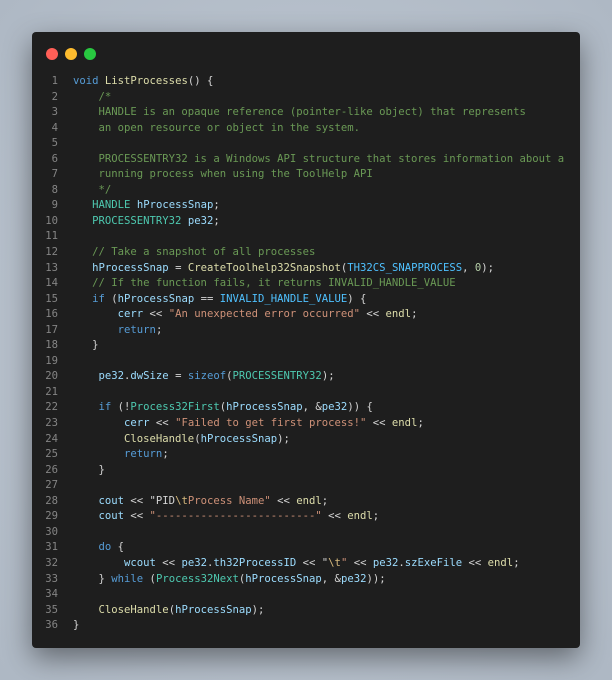 The height and width of the screenshot is (680, 612). What do you see at coordinates (51, 407) in the screenshot?
I see `line-number: 22` at bounding box center [51, 407].